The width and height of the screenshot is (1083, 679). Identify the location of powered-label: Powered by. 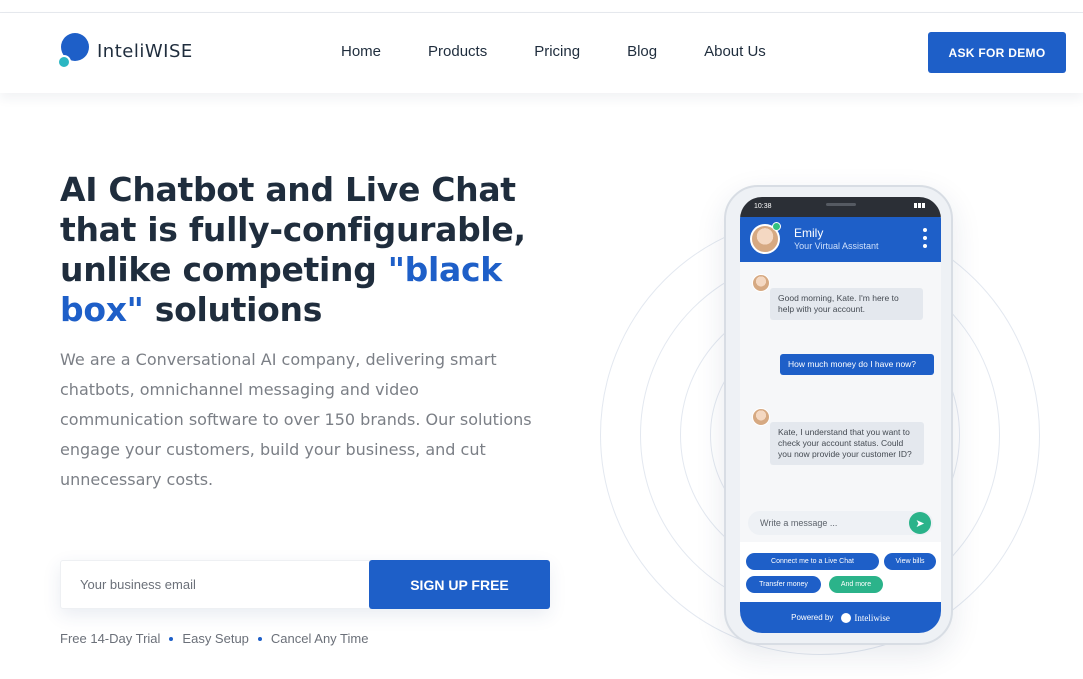
(812, 617).